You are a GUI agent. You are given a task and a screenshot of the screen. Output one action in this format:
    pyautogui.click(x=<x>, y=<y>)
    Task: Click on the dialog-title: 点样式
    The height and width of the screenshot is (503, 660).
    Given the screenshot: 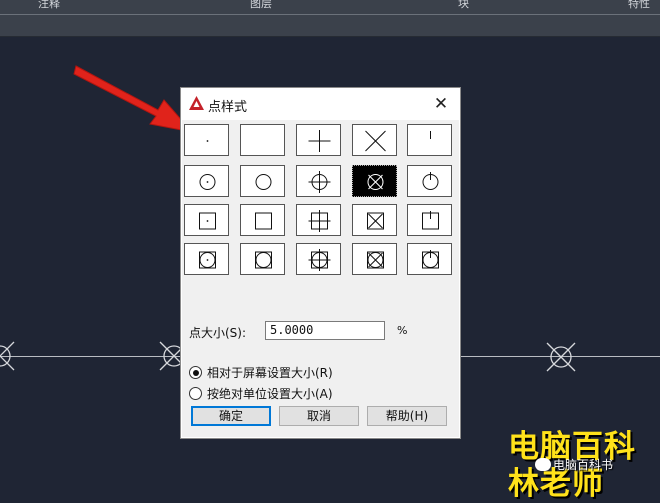 What is the action you would take?
    pyautogui.click(x=228, y=107)
    